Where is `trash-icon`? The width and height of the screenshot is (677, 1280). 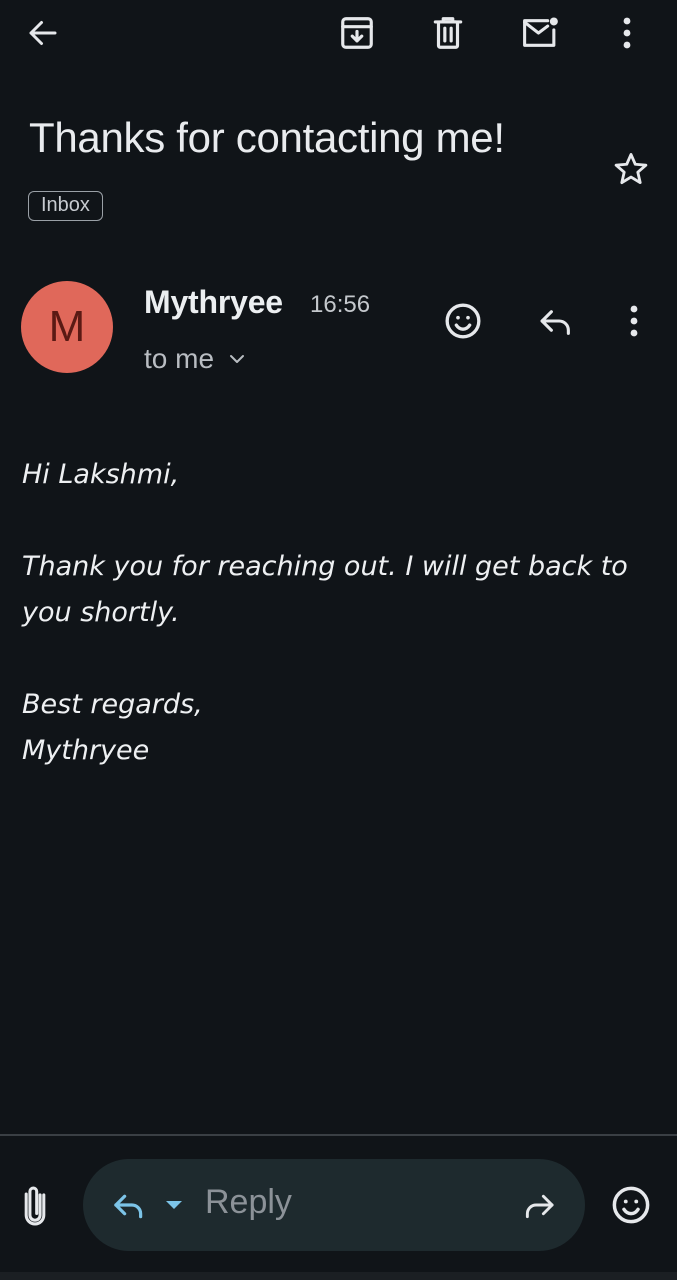 trash-icon is located at coordinates (448, 33).